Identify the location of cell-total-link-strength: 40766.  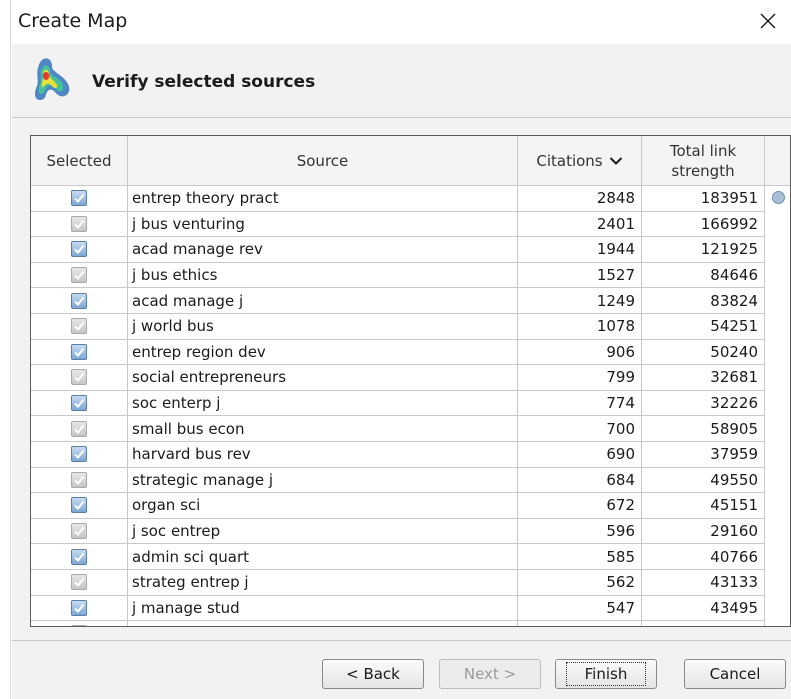
(703, 556).